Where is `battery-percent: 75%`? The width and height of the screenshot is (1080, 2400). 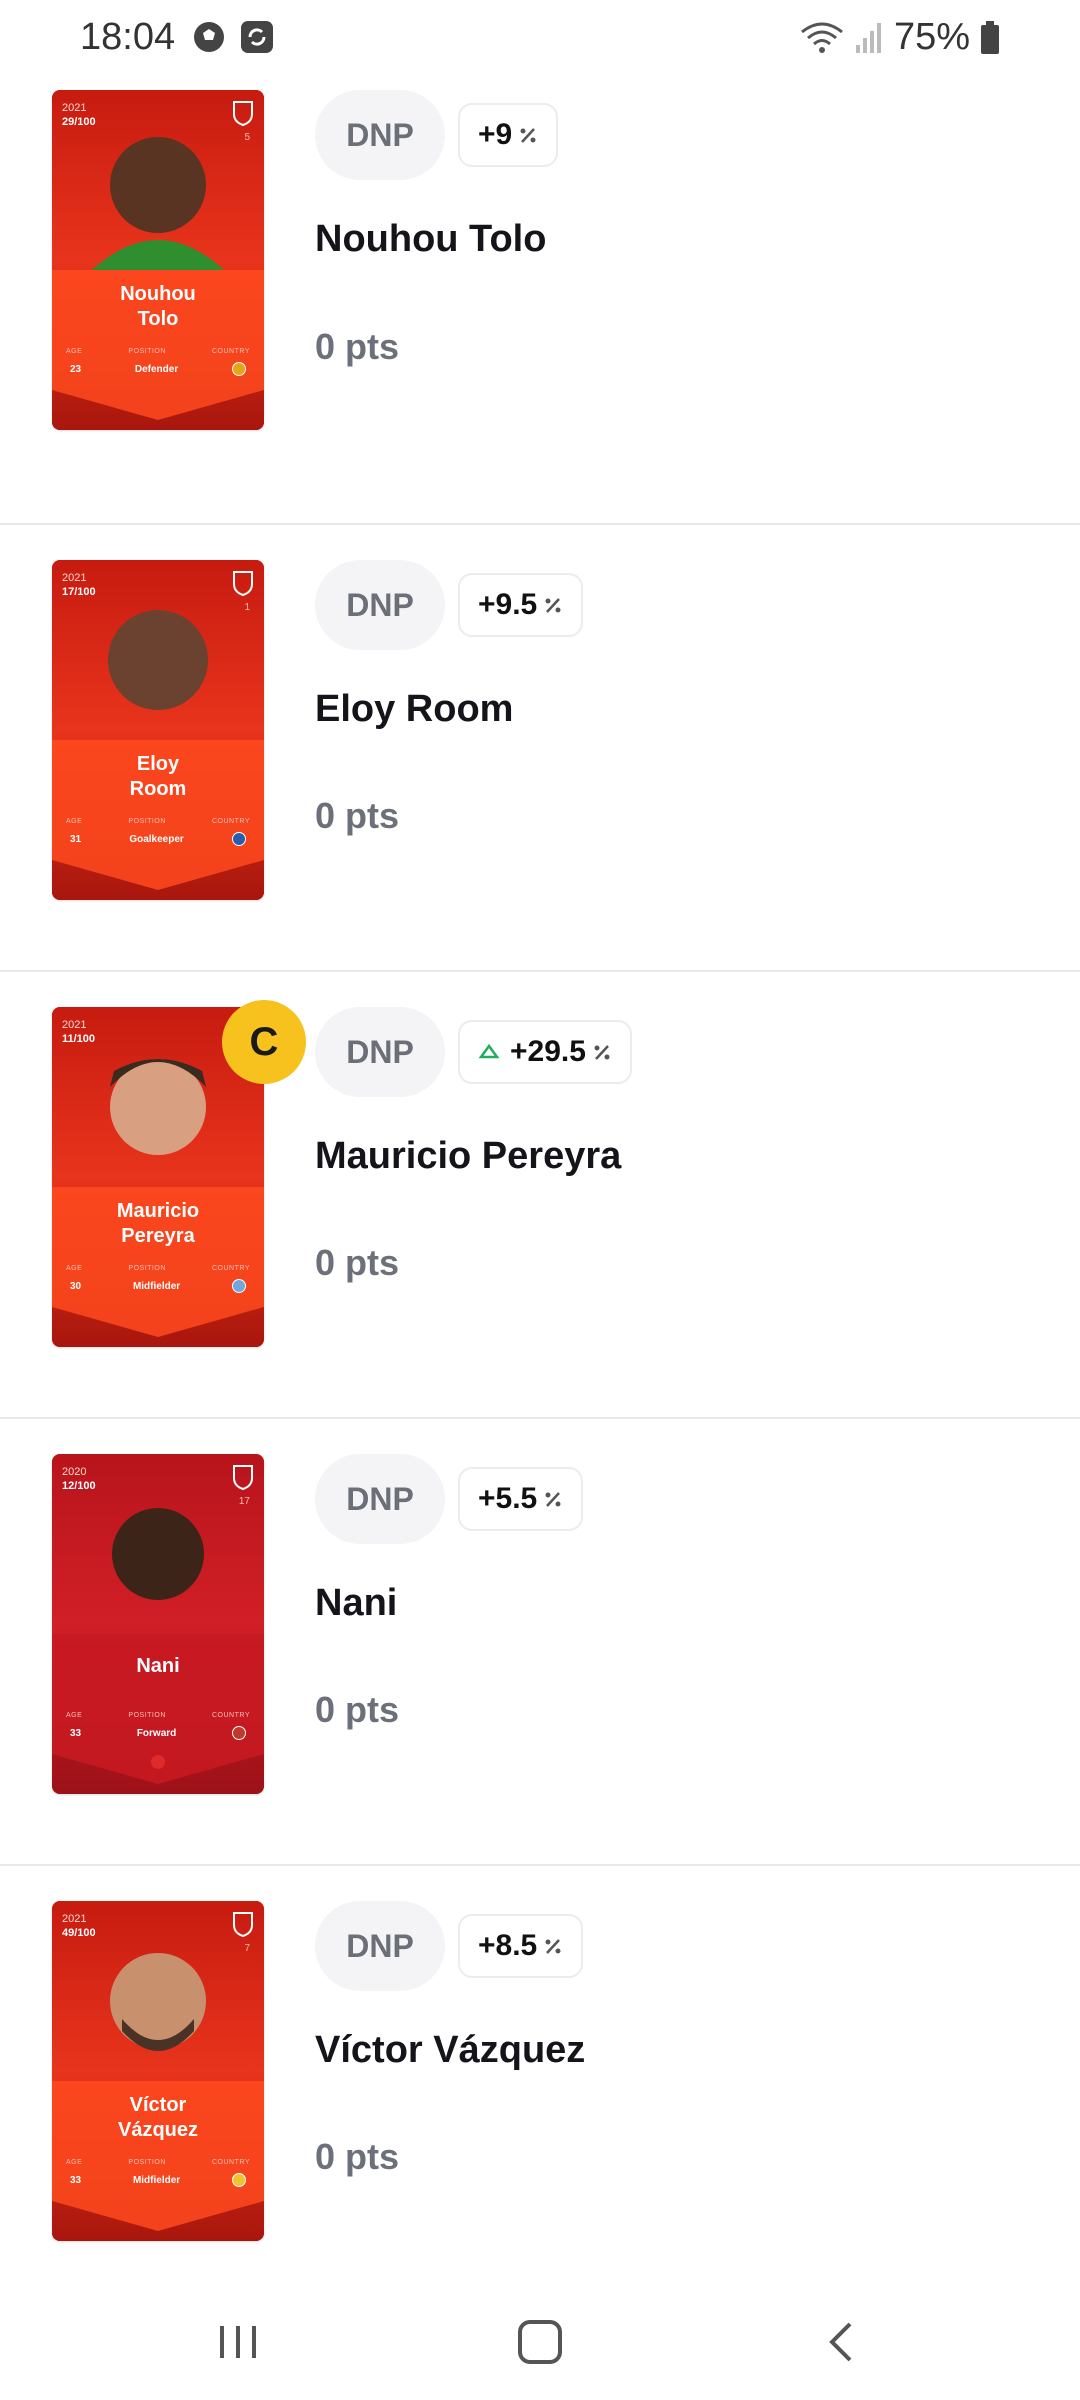
battery-percent: 75% is located at coordinates (931, 37).